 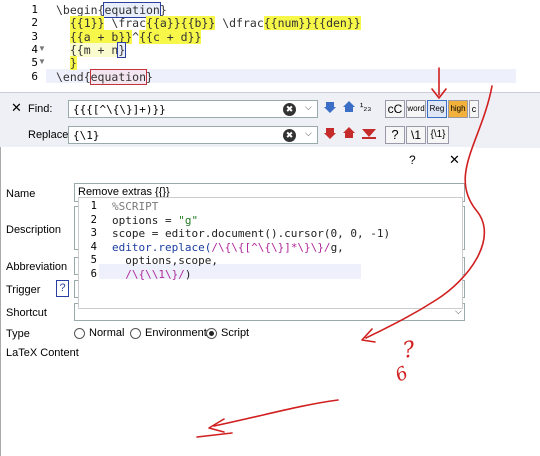 I want to click on script-code-token: options =, so click(x=145, y=220).